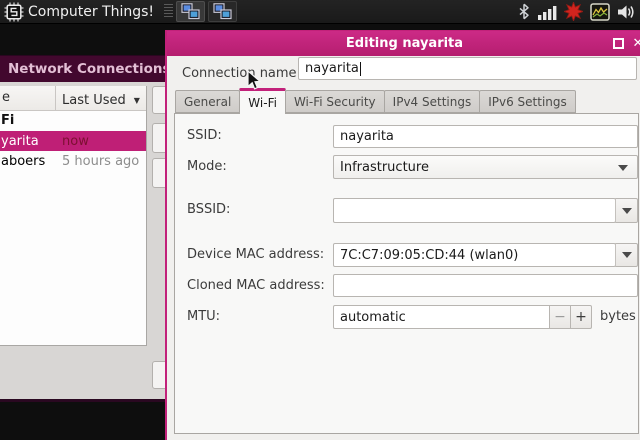  I want to click on tab-wifi: Wi-Fi, so click(262, 101).